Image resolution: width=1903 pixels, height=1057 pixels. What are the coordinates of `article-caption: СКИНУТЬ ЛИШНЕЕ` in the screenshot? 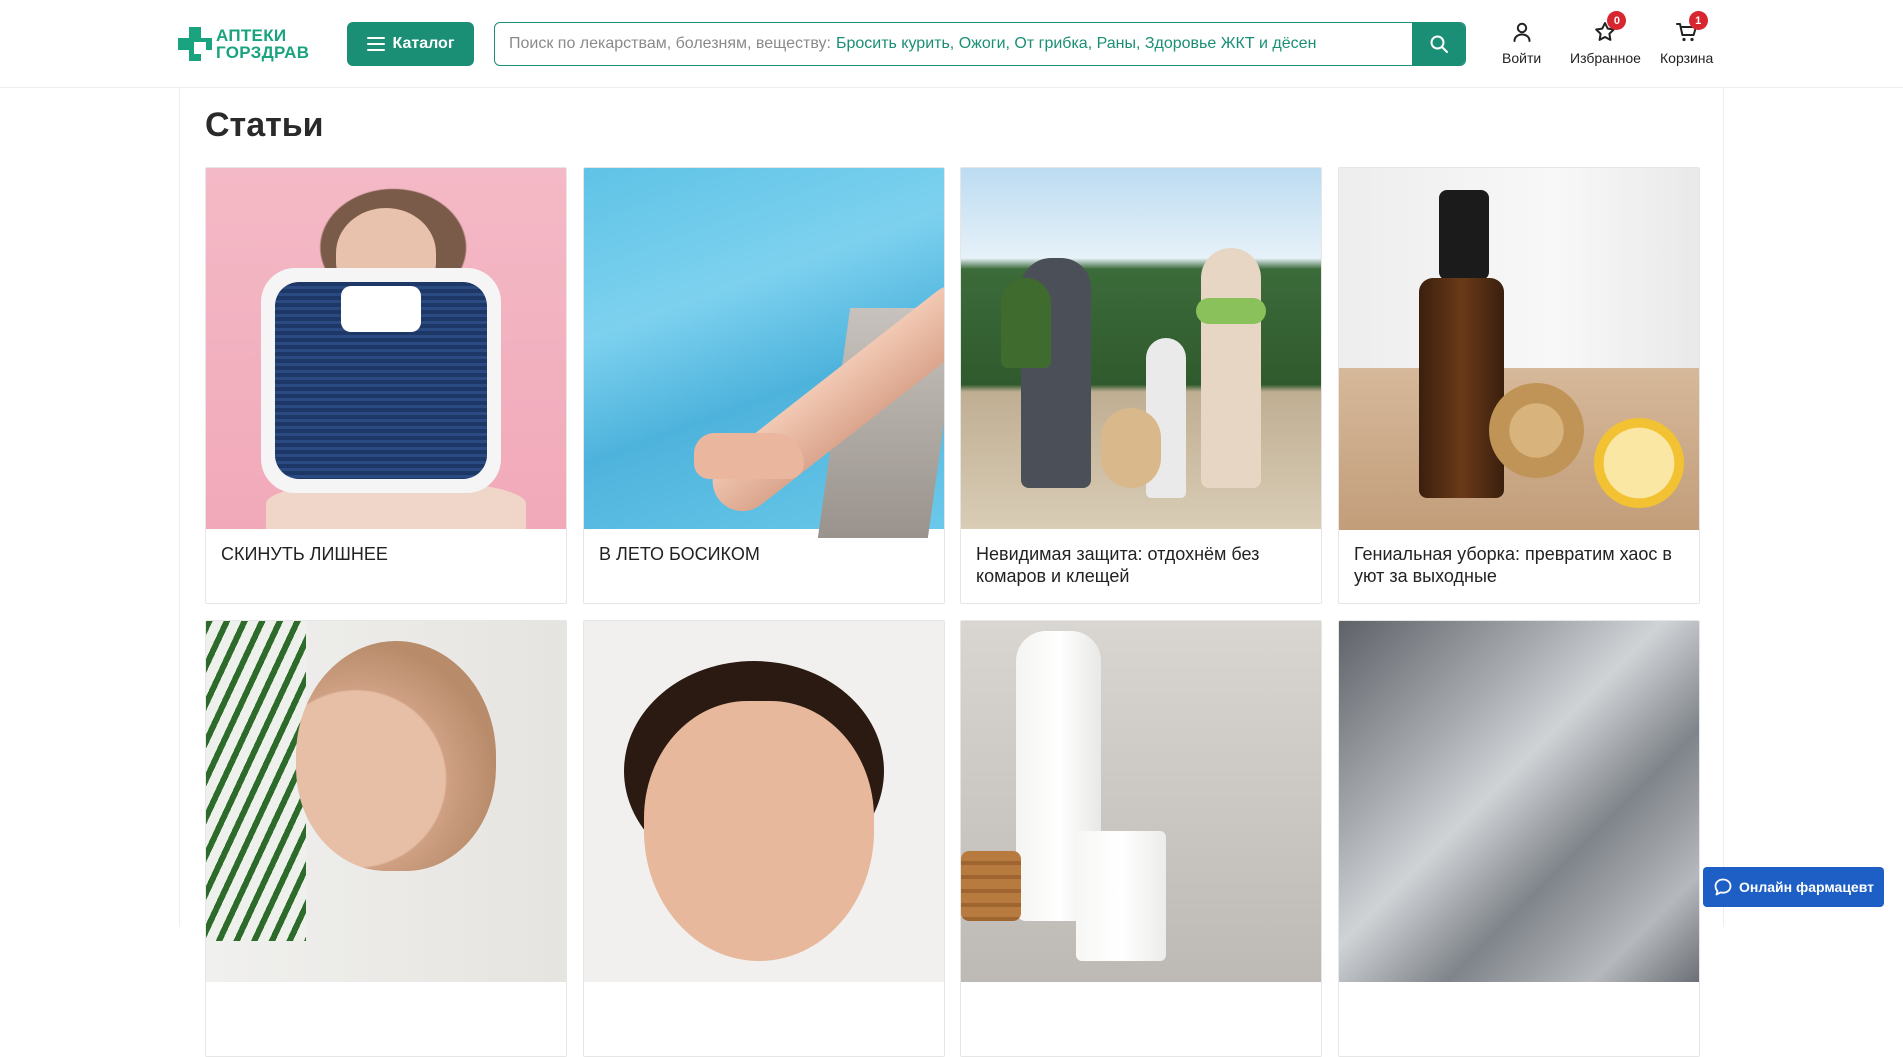 It's located at (304, 554).